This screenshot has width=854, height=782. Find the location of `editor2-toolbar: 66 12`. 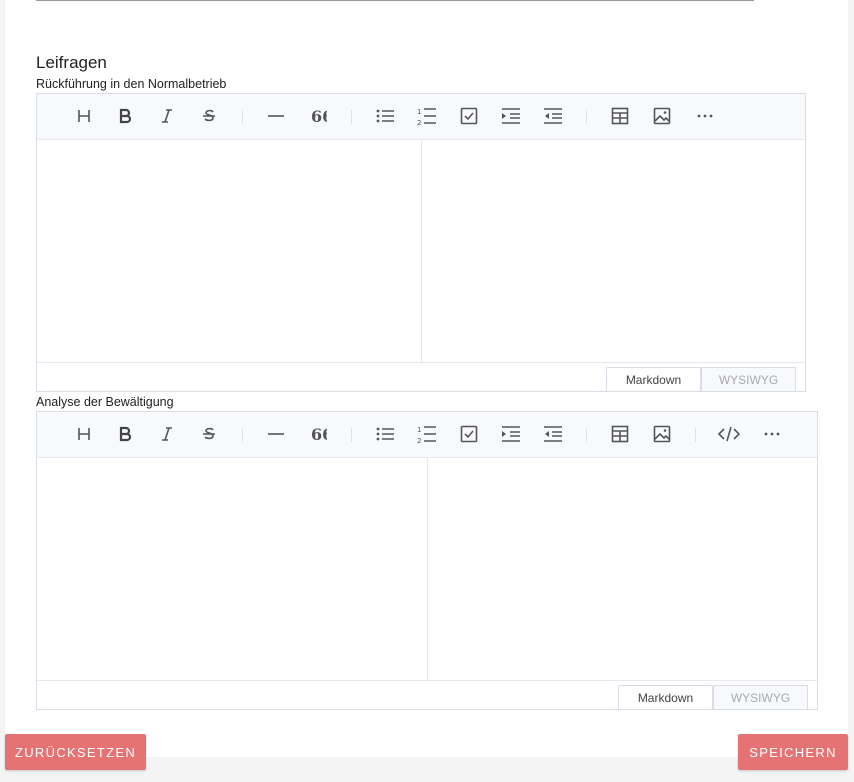

editor2-toolbar: 66 12 is located at coordinates (427, 435).